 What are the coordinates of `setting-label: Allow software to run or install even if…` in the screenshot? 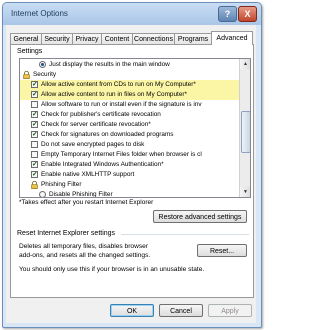 It's located at (121, 104).